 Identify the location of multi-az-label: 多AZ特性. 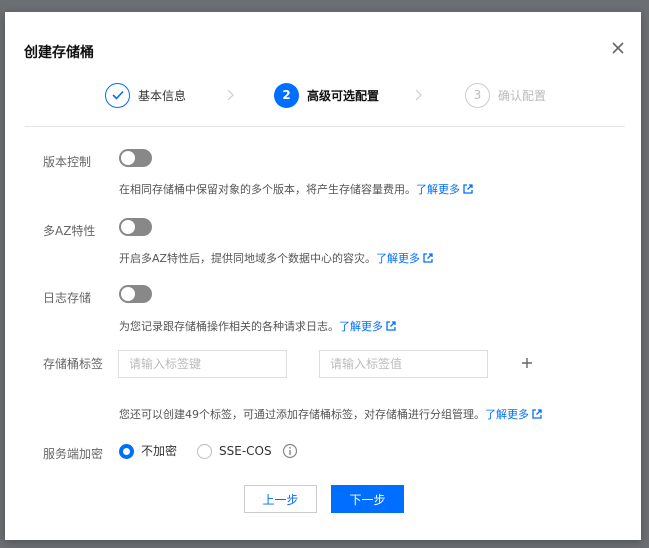
(69, 231).